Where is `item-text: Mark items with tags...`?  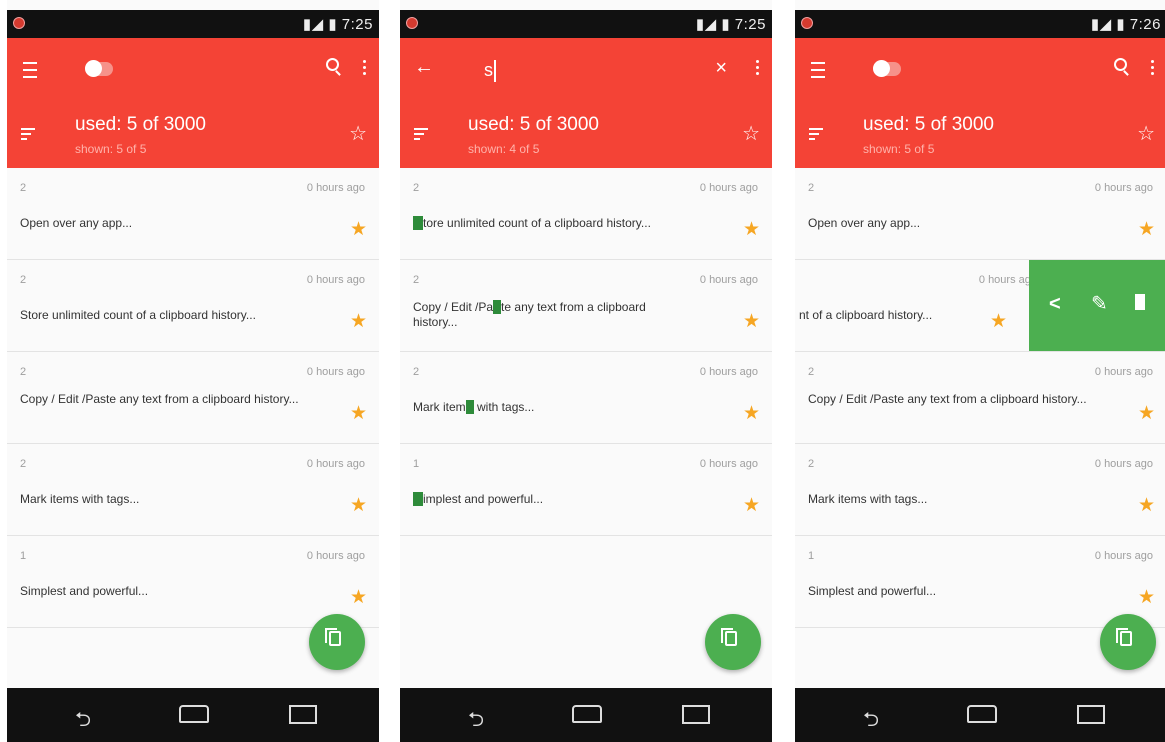
item-text: Mark items with tags... is located at coordinates (474, 407).